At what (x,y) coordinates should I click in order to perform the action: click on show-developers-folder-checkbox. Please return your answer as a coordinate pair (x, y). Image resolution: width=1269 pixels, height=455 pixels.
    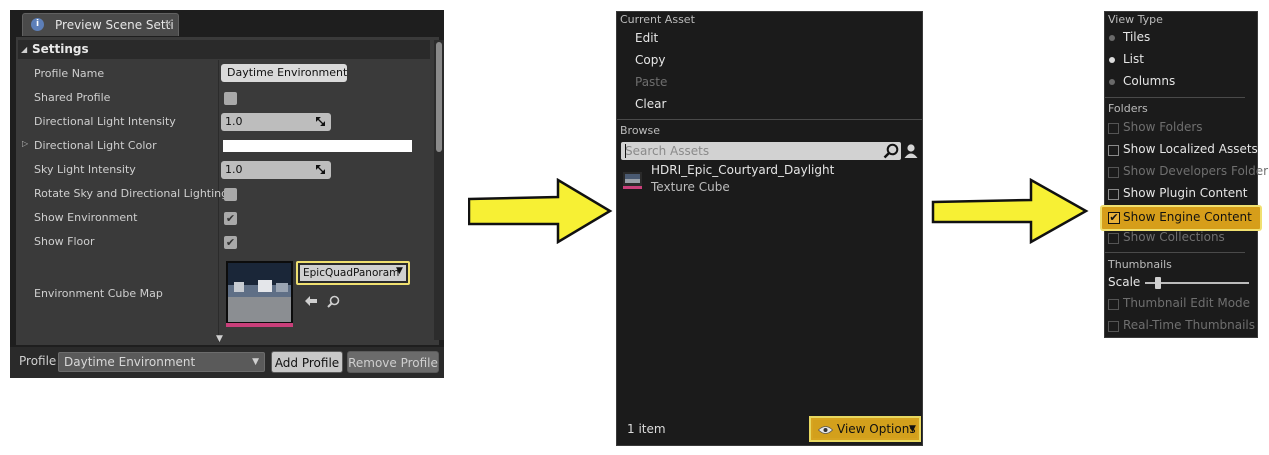
    Looking at the image, I should click on (1113, 172).